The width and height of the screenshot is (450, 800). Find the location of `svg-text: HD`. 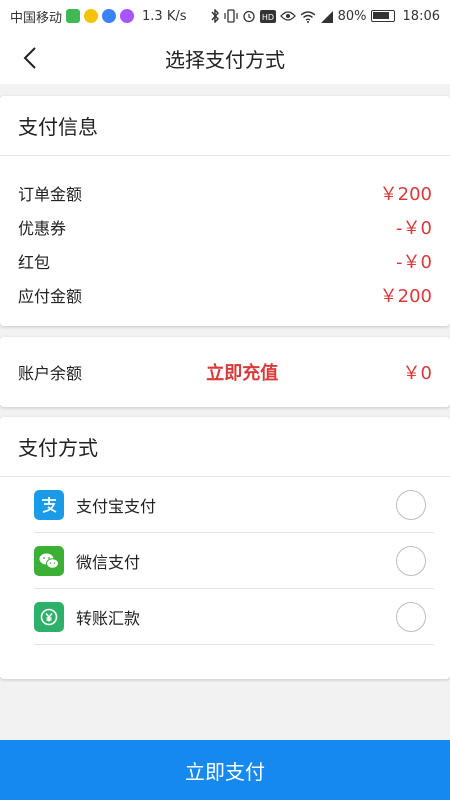

svg-text: HD is located at coordinates (268, 17).